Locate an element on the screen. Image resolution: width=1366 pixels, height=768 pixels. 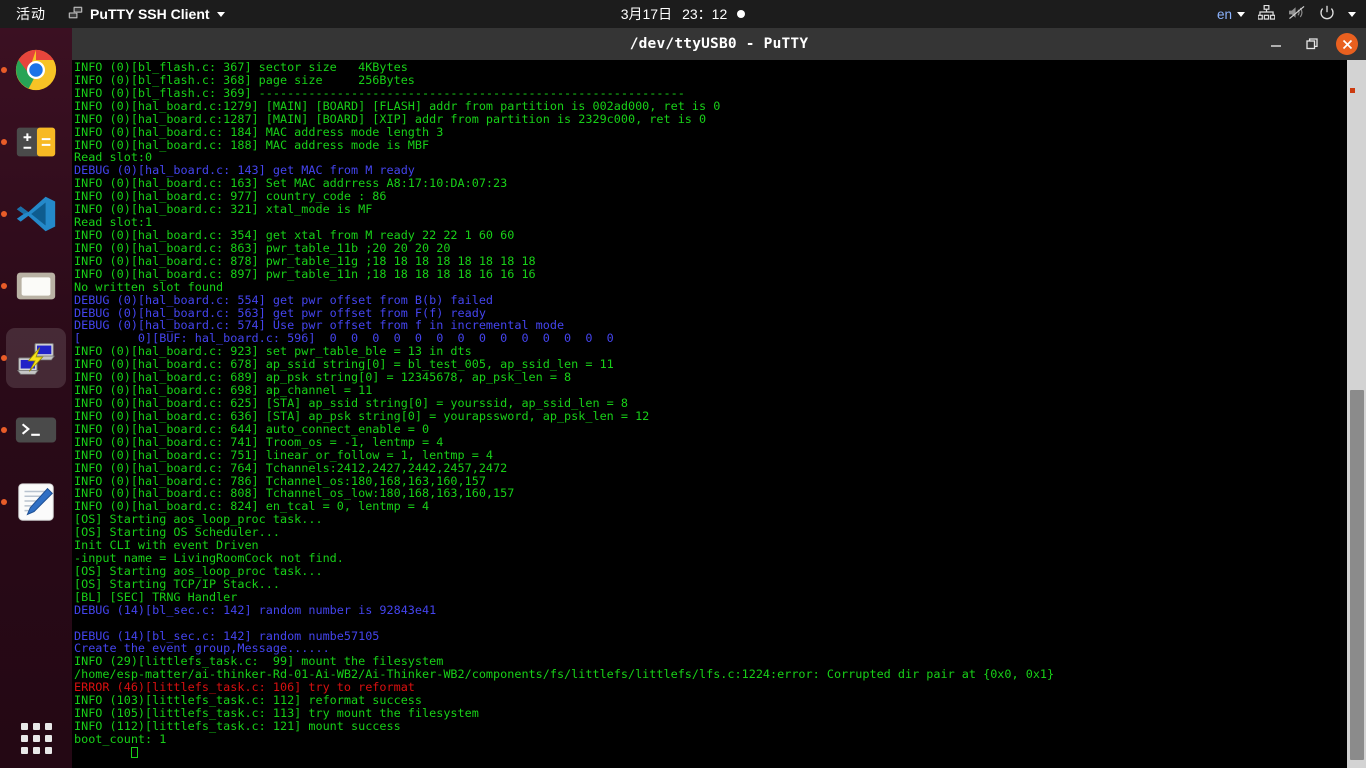
terminal-scrollbar is located at coordinates (1356, 414).